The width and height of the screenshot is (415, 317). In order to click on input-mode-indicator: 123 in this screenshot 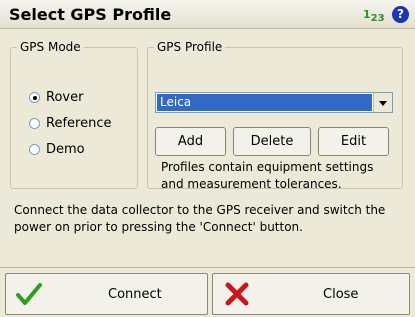, I will do `click(374, 16)`.